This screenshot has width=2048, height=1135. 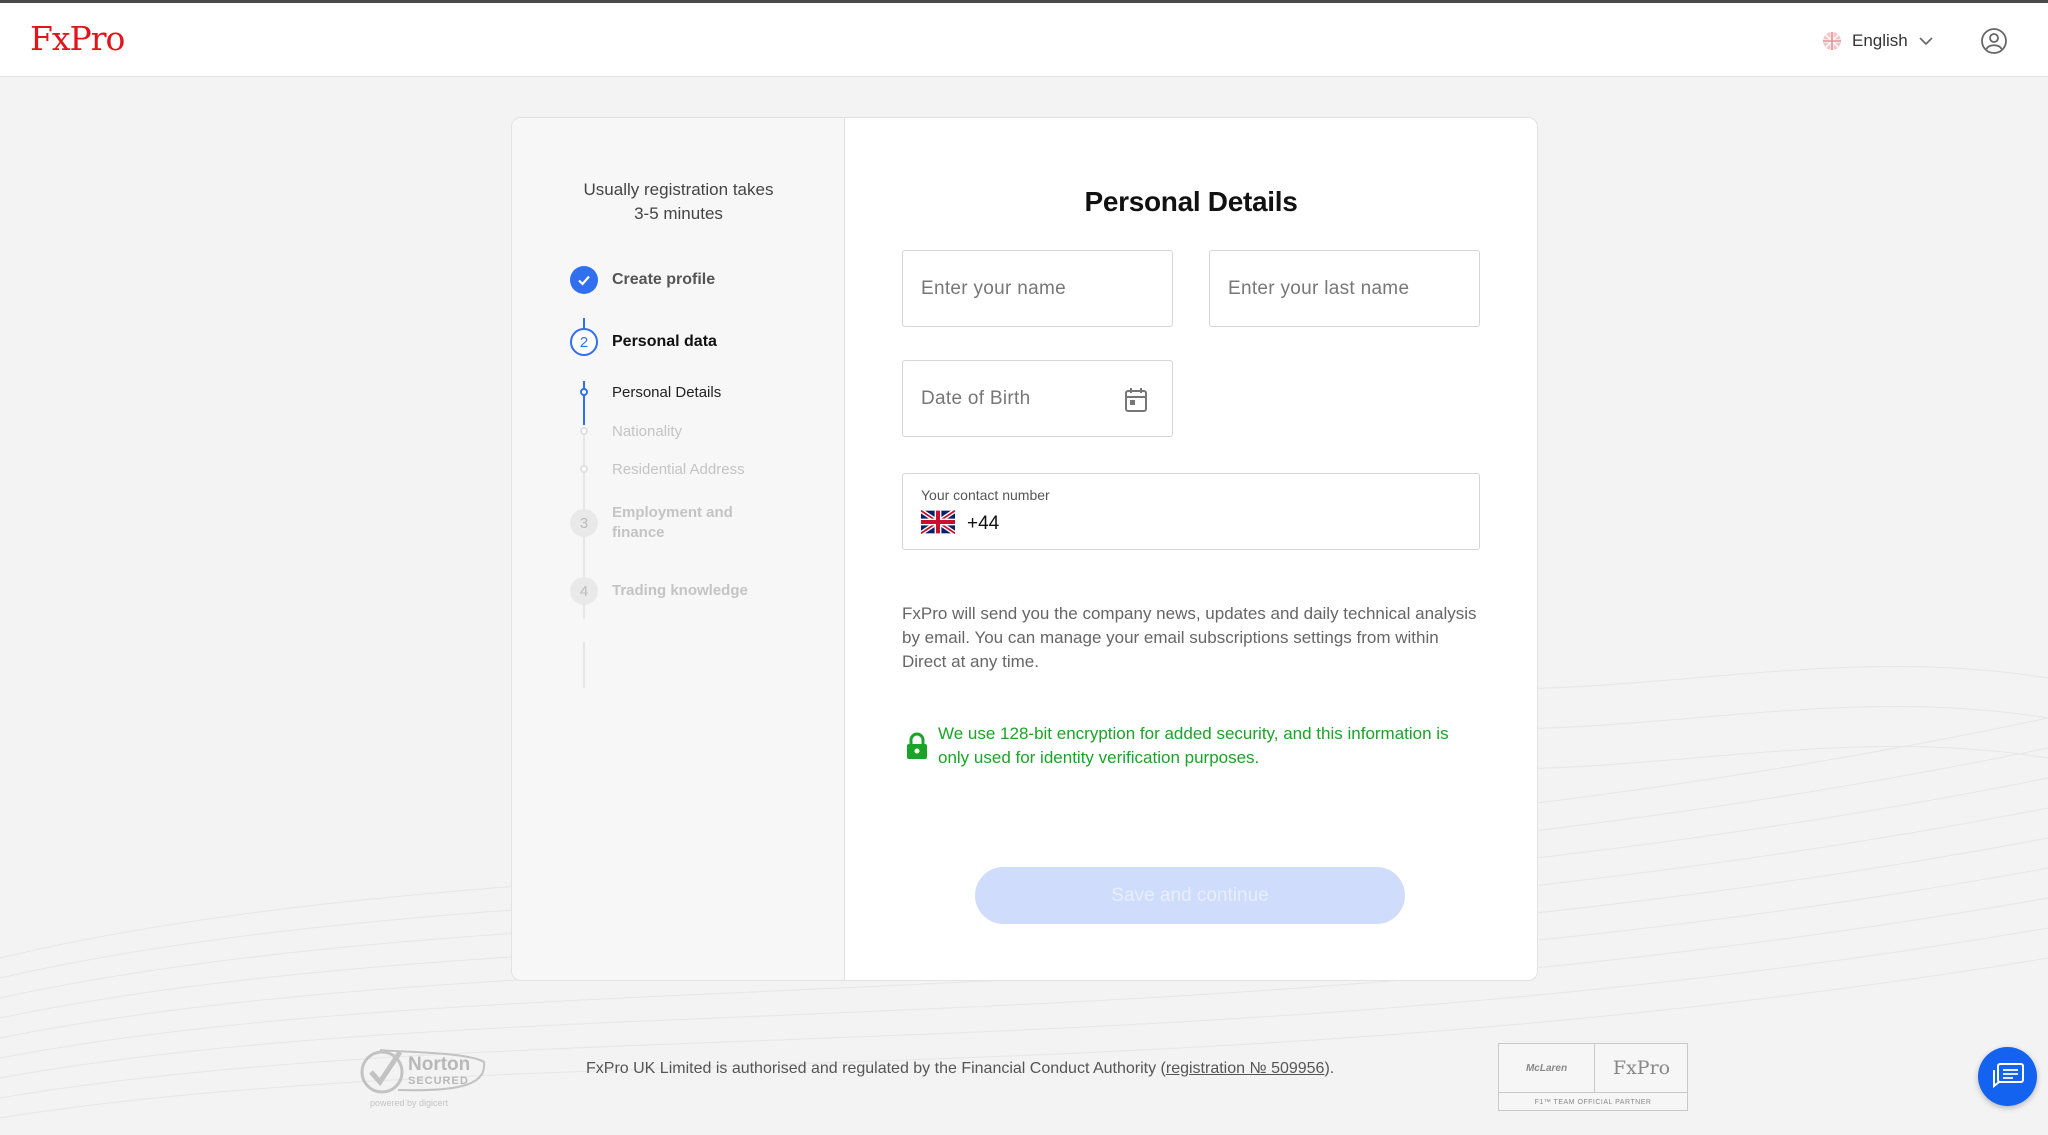 I want to click on last-name-input, so click(x=1344, y=288).